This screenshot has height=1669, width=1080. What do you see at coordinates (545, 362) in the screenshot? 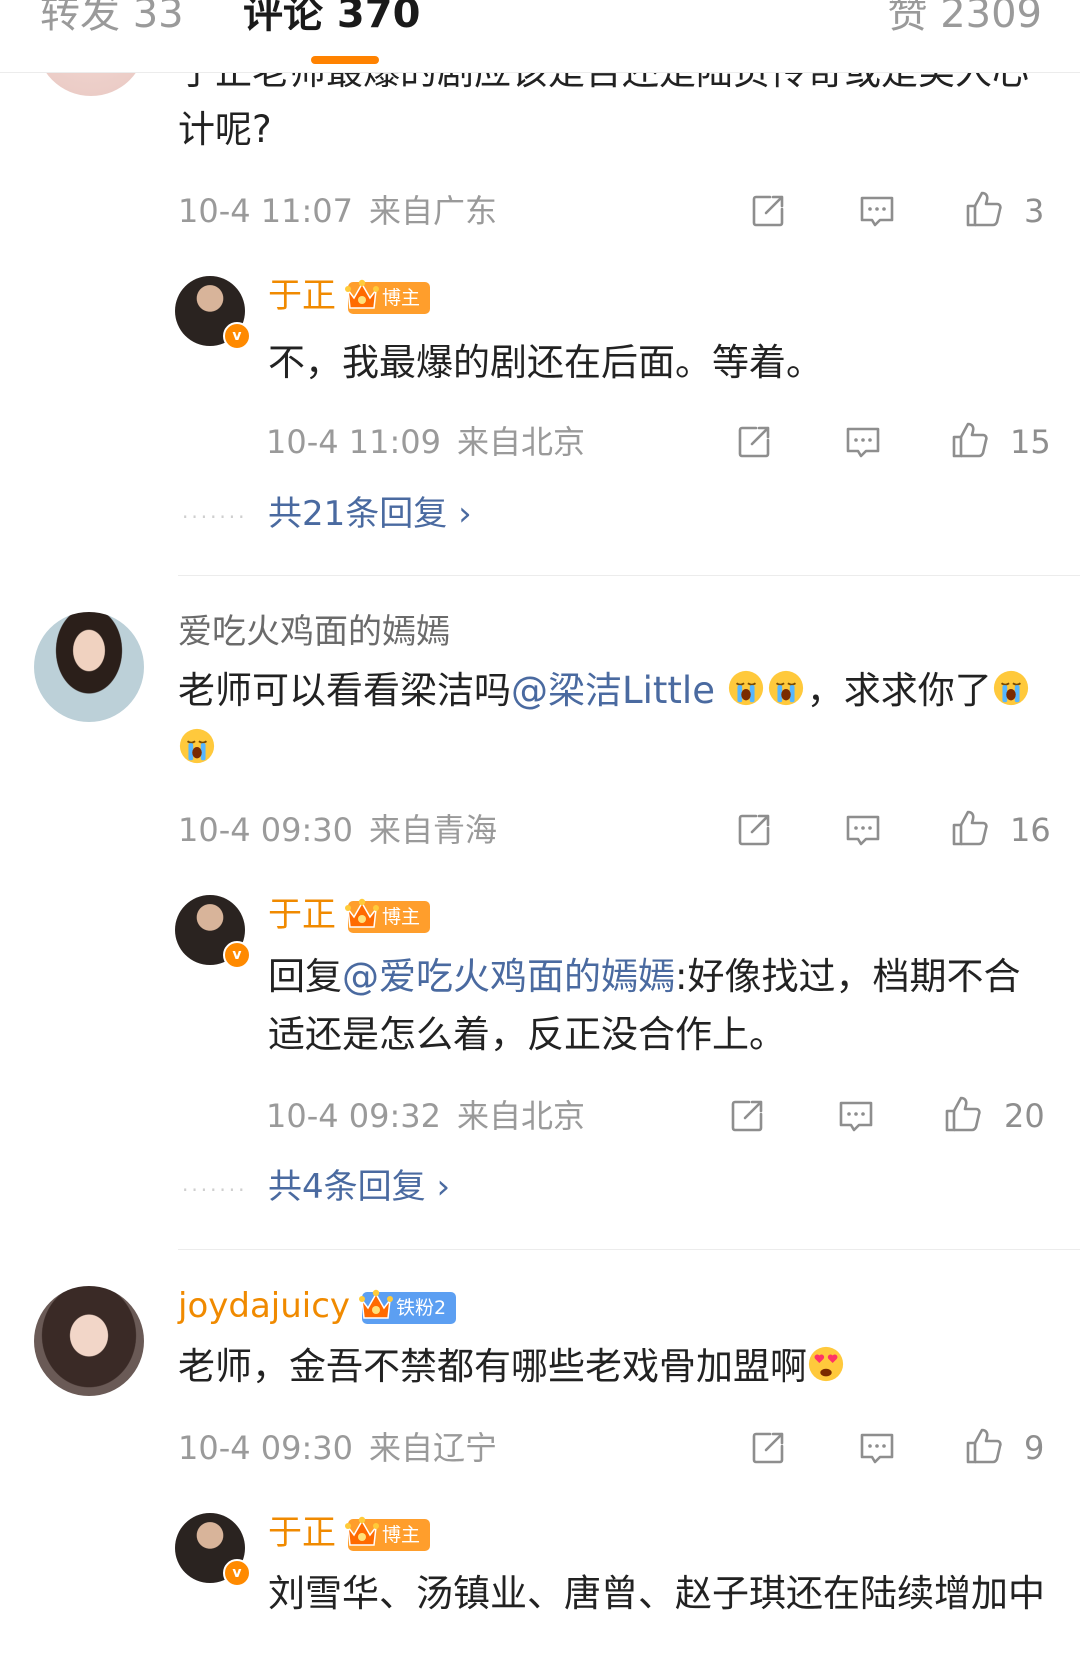
I see `reply-text: 不，我最爆的剧还在后面。等着。` at bounding box center [545, 362].